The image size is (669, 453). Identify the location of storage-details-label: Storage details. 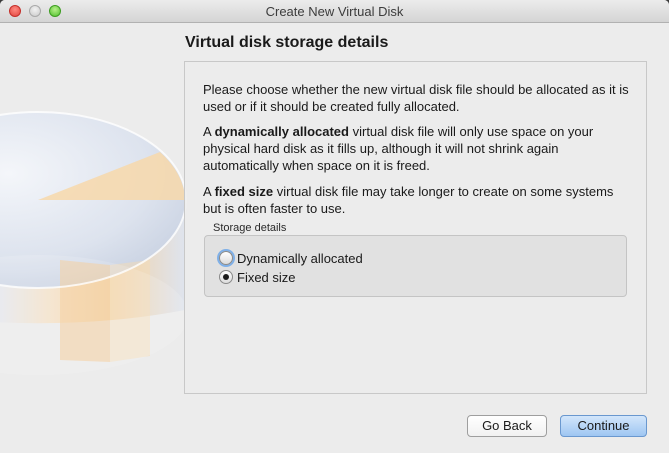
(250, 228).